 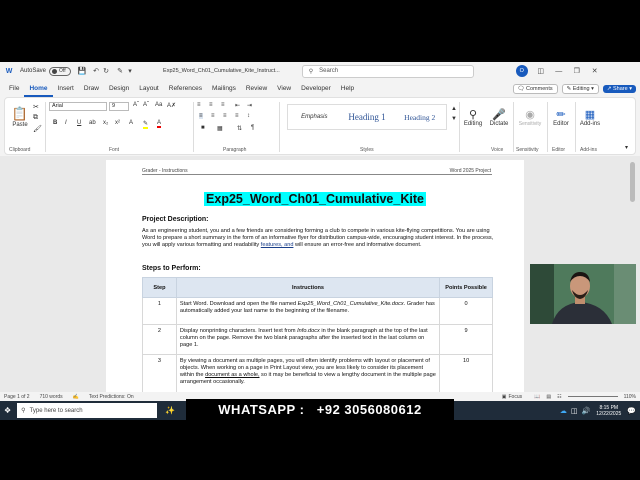 I want to click on windows-start-icon: ❖, so click(x=7, y=410).